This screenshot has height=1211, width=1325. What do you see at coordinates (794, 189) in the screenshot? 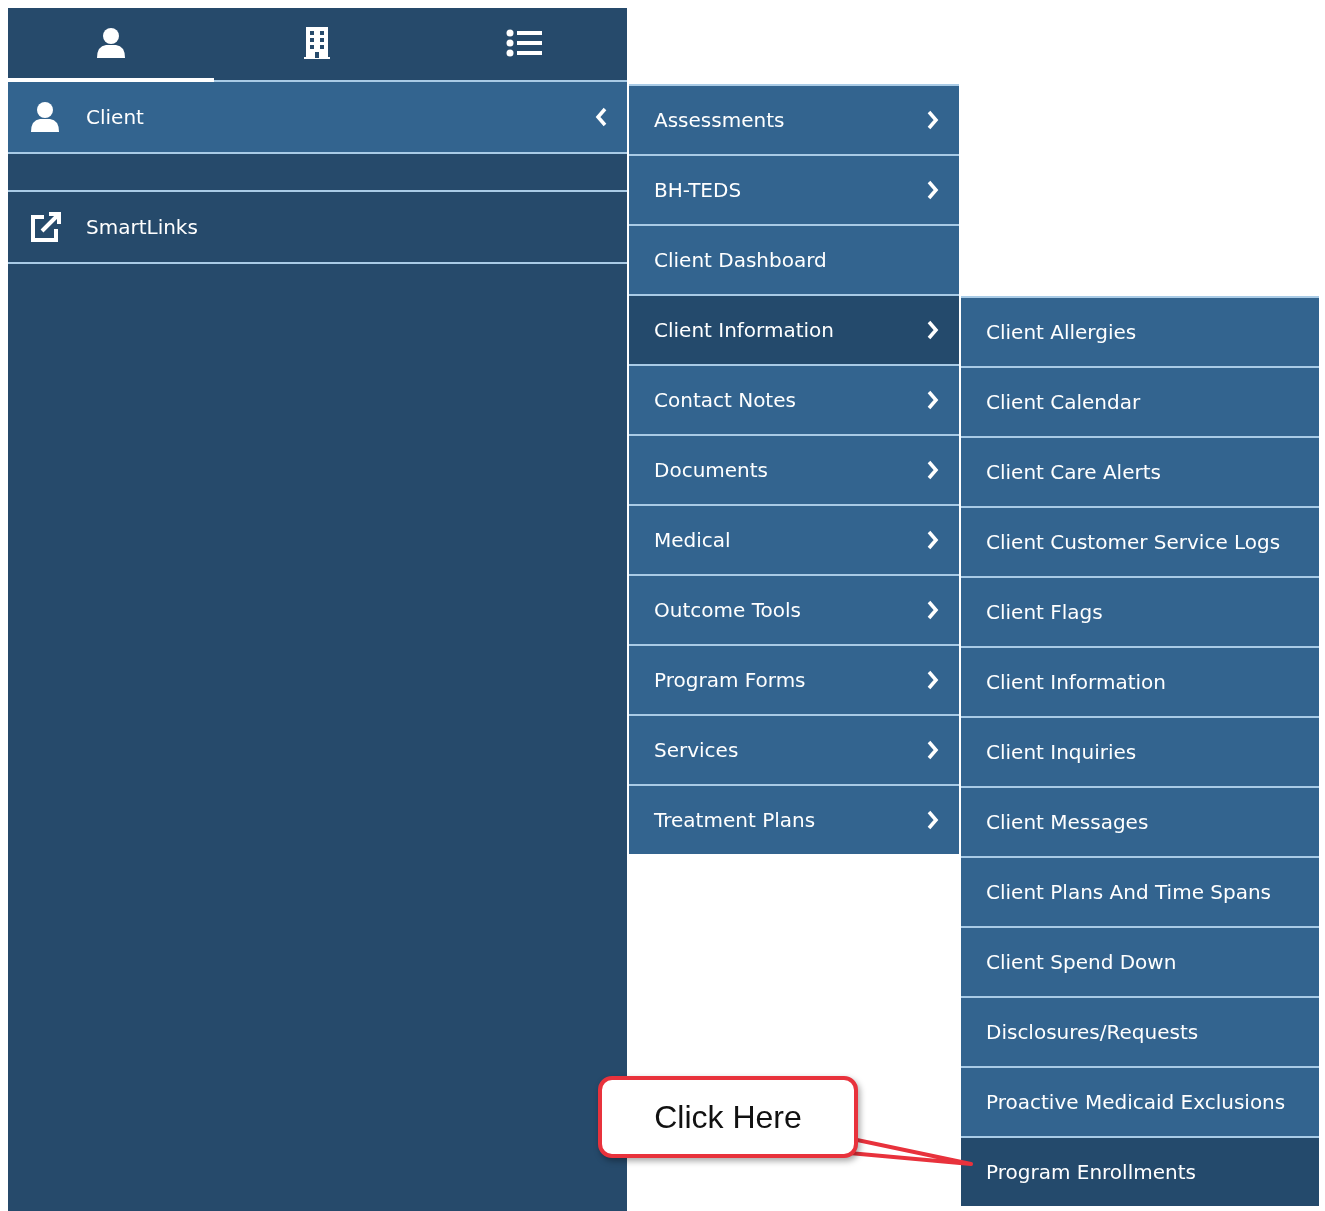
I see `menu-item: BH-TEDS` at bounding box center [794, 189].